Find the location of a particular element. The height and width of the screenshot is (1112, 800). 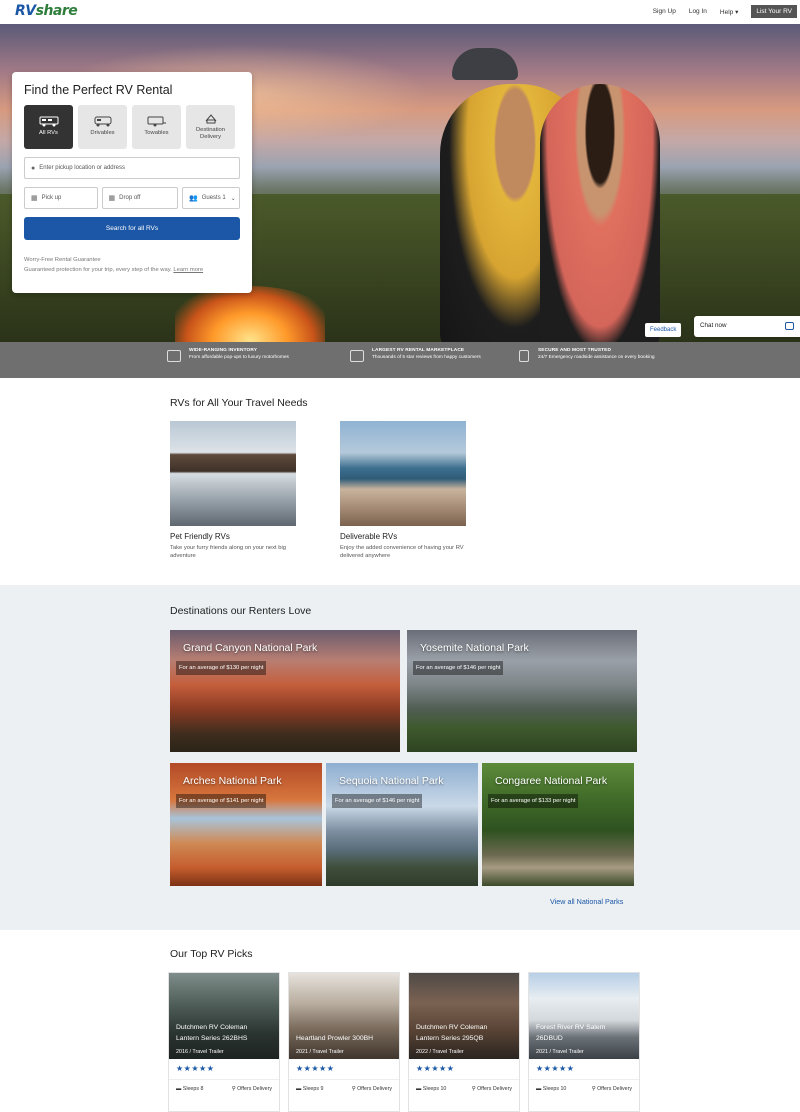

sleeps-info: ▬ Sleeps 9 is located at coordinates (309, 1089).